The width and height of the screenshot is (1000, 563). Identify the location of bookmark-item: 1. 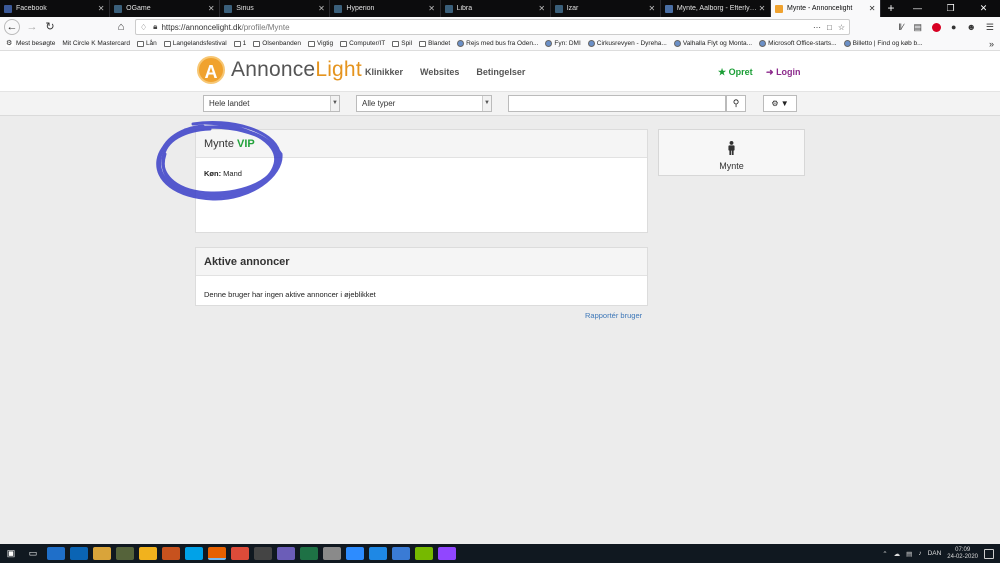
(239, 43).